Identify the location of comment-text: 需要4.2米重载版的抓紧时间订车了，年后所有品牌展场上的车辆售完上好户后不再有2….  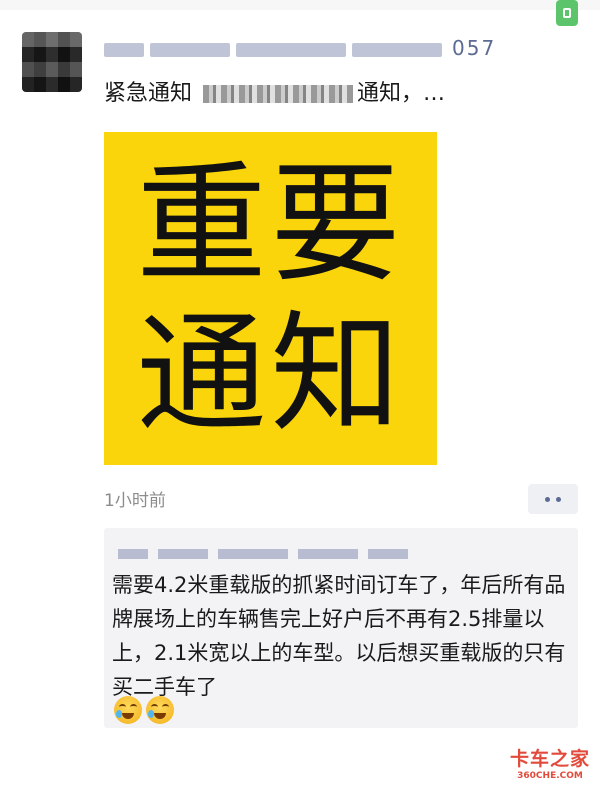
(339, 636).